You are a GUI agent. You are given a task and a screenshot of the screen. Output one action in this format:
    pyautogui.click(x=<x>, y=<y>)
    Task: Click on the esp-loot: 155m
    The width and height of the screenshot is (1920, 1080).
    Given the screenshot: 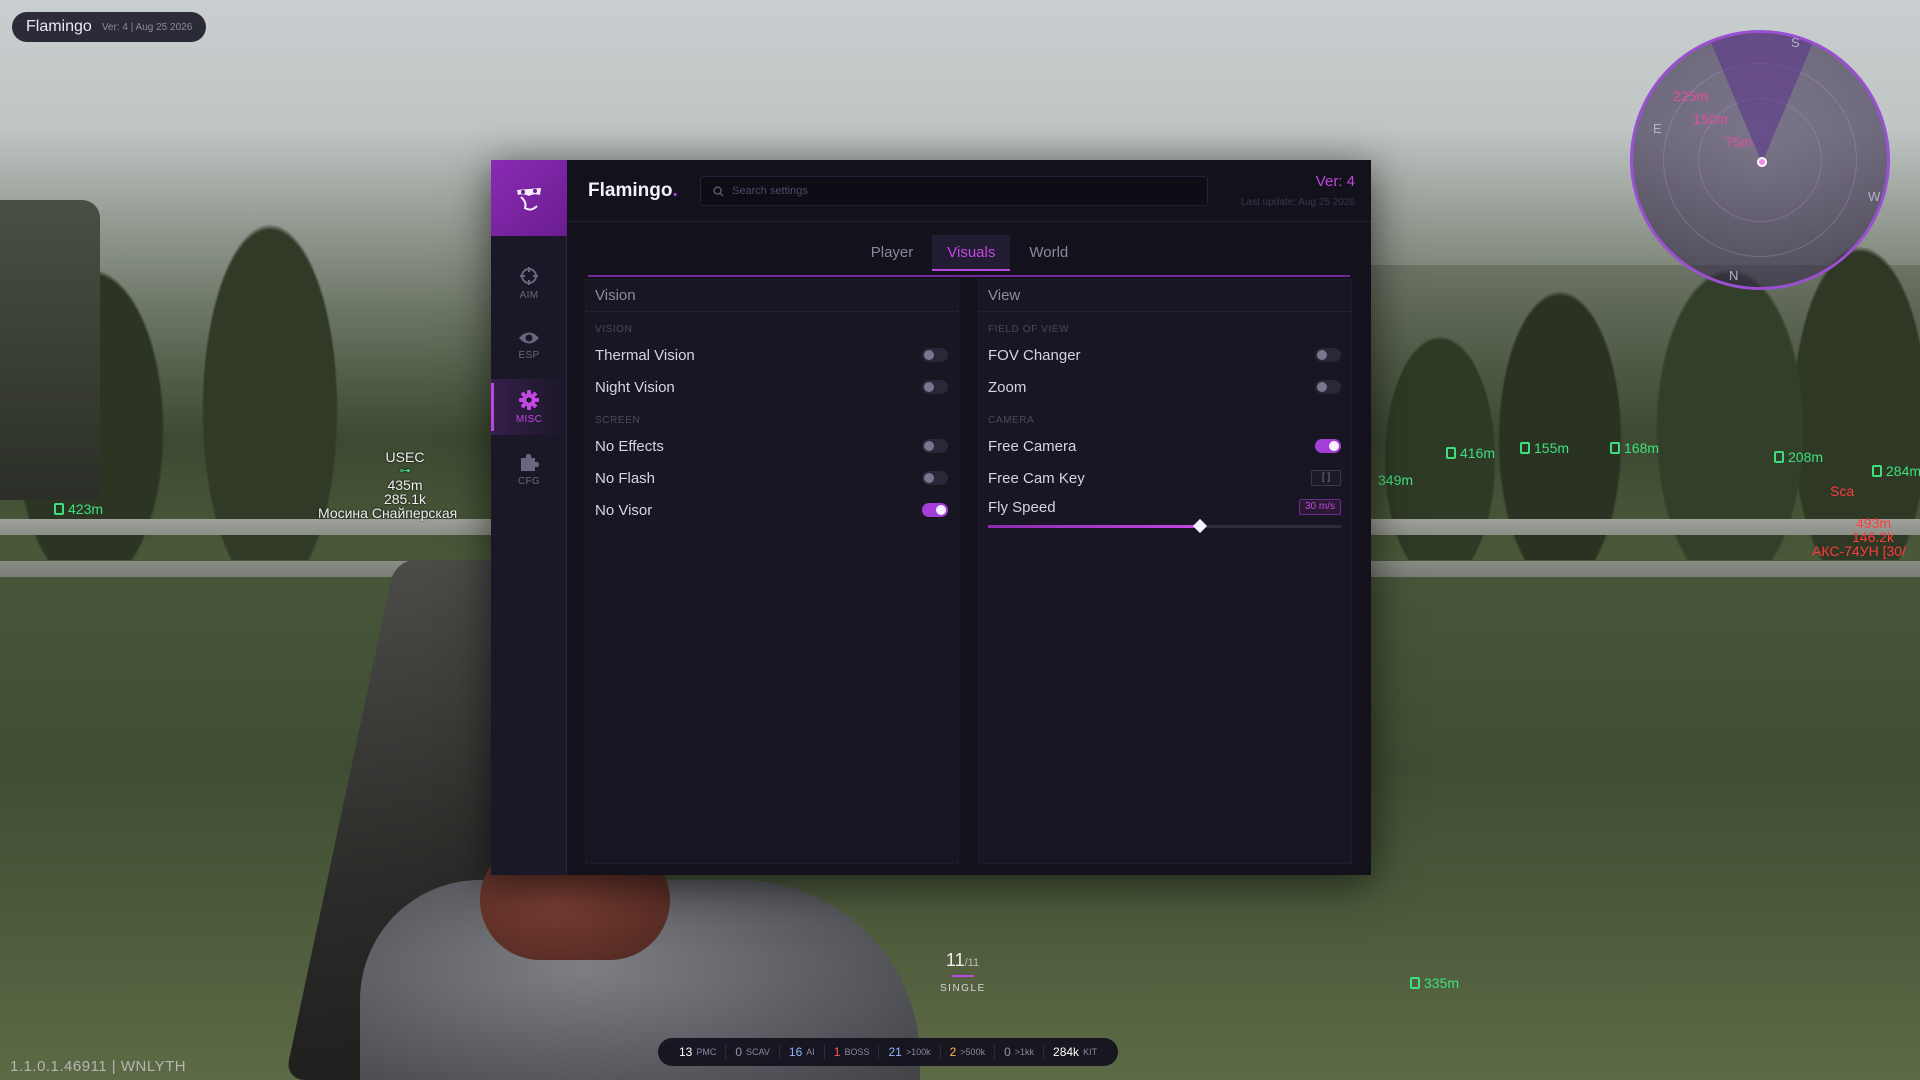 What is the action you would take?
    pyautogui.click(x=1544, y=448)
    